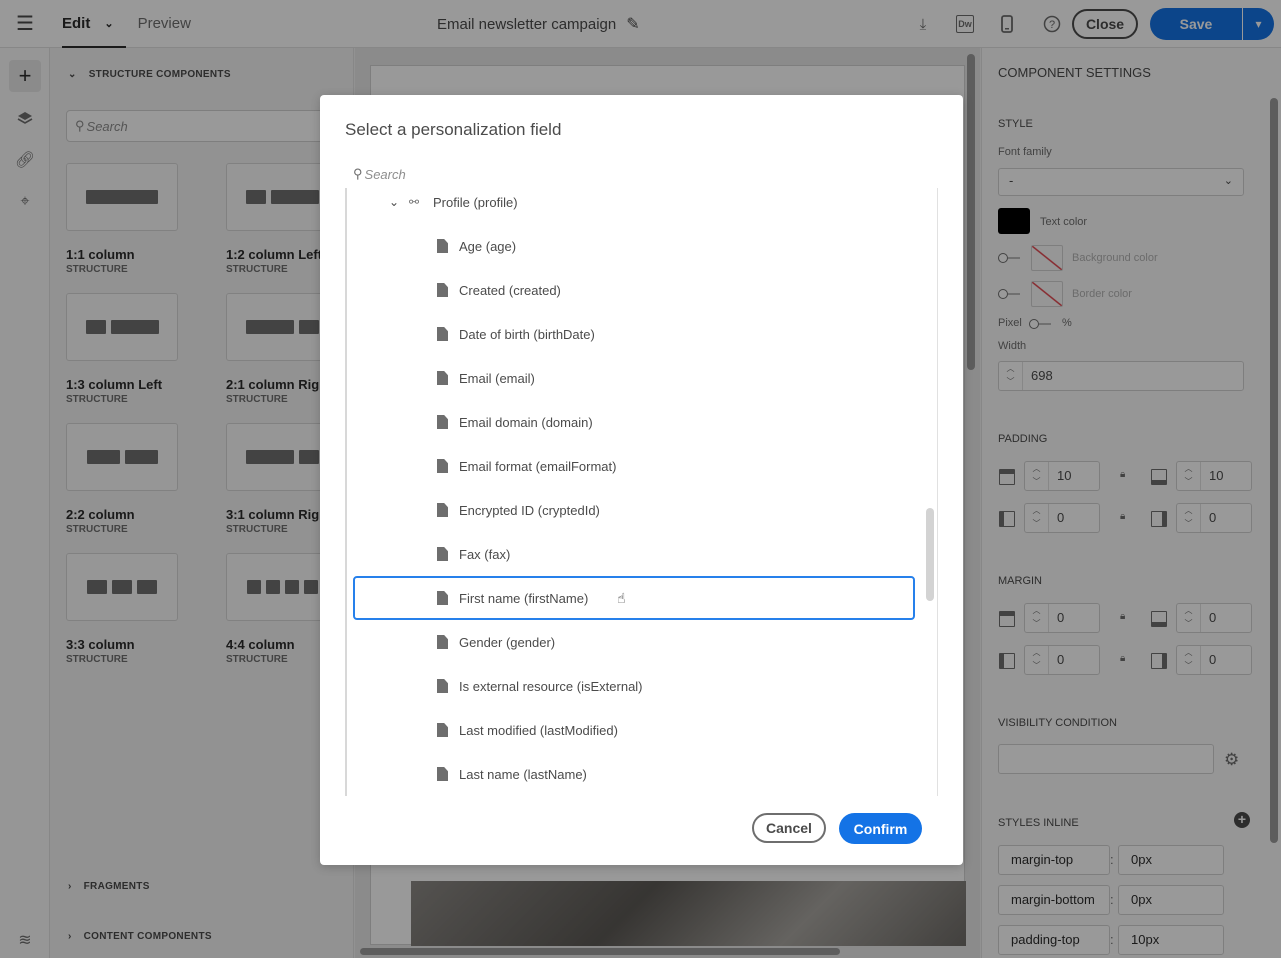  What do you see at coordinates (637, 598) in the screenshot?
I see `field-item-selected: First name (firstName) ☝︎` at bounding box center [637, 598].